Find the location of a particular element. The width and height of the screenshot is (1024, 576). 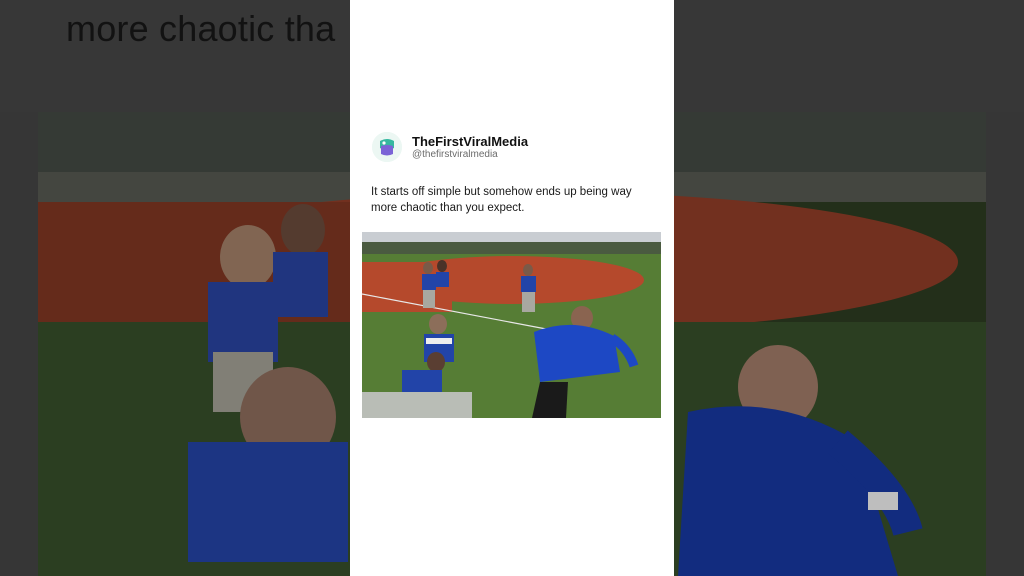

brand-logo-icon is located at coordinates (387, 147).